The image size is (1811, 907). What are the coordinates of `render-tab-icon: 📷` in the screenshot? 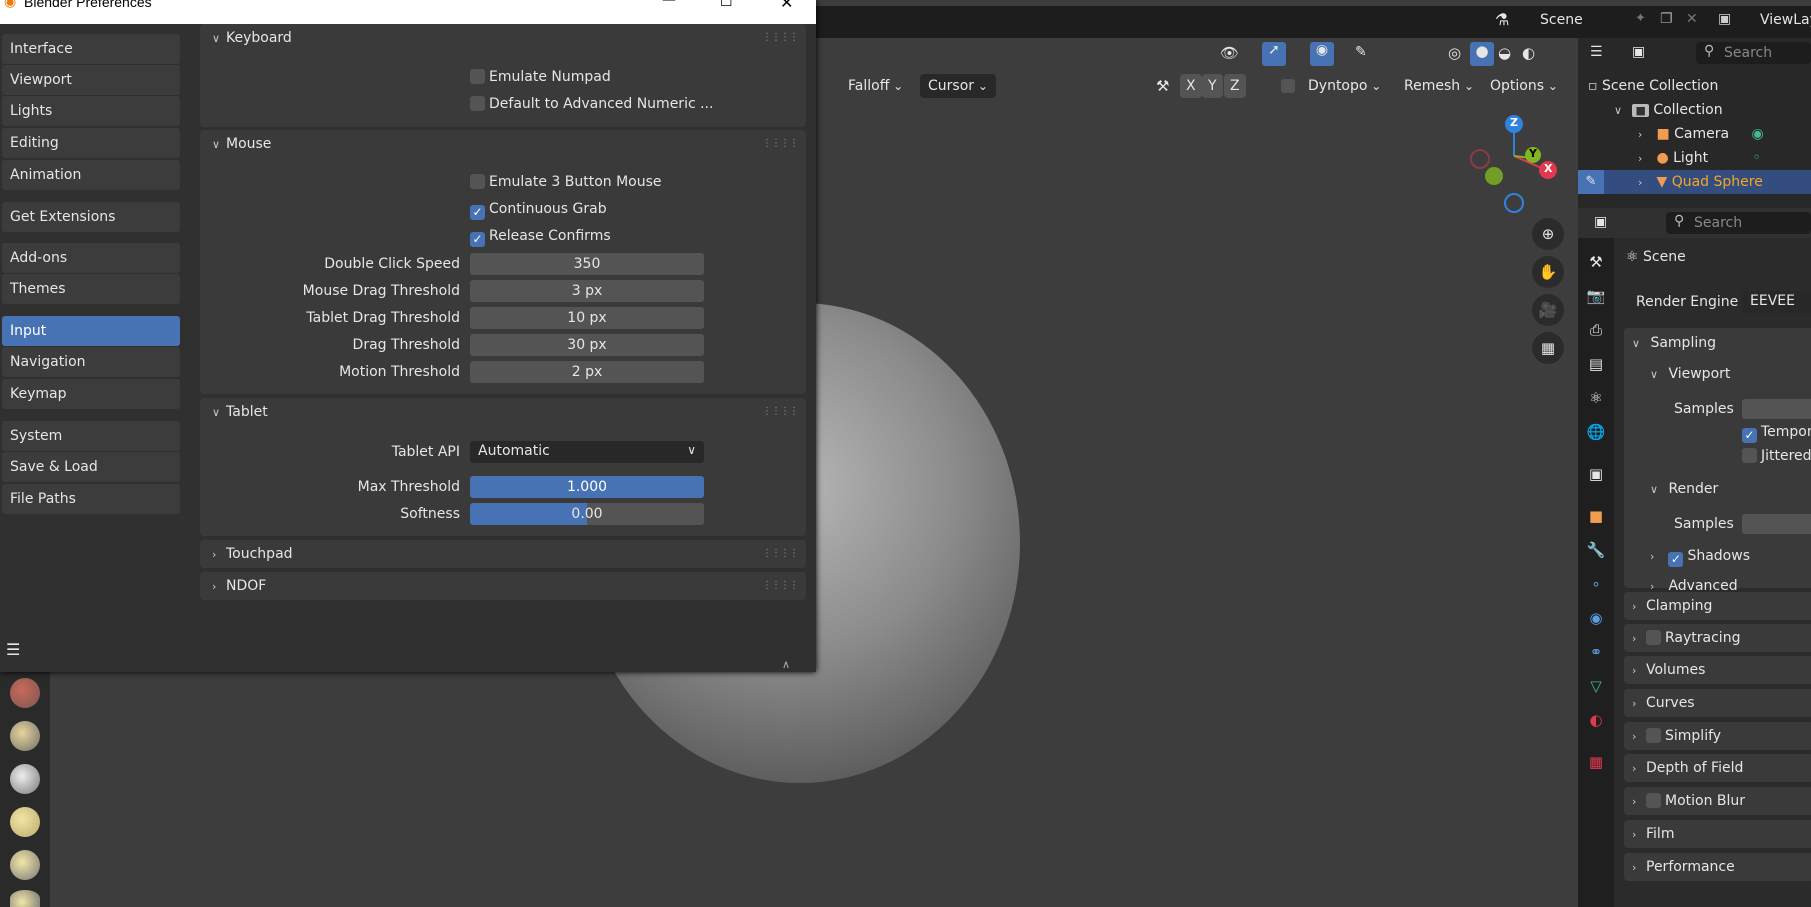 It's located at (1596, 296).